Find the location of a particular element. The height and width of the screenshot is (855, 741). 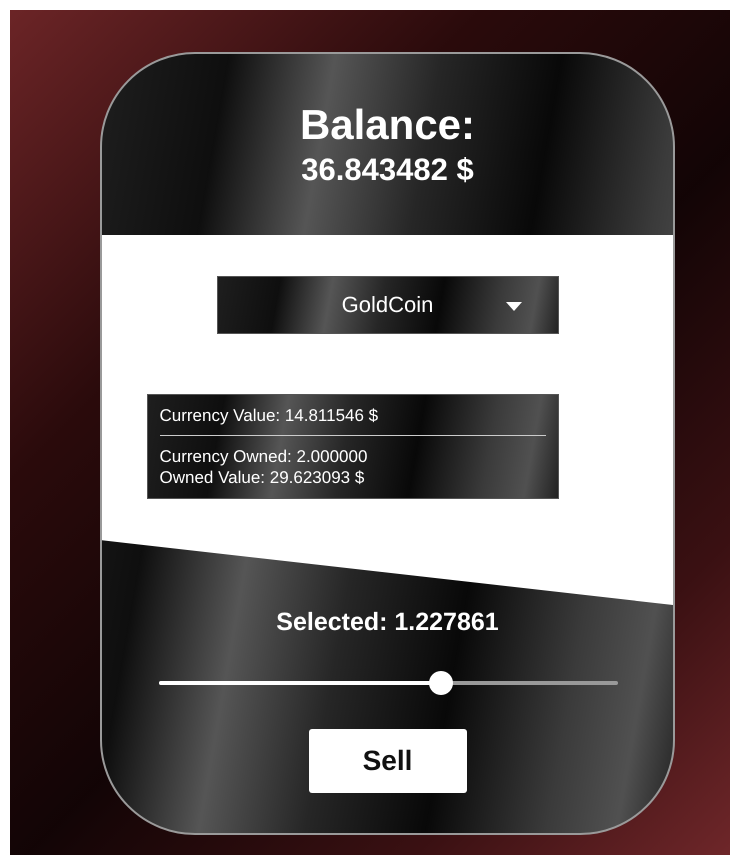

sell-button: Sell is located at coordinates (387, 761).